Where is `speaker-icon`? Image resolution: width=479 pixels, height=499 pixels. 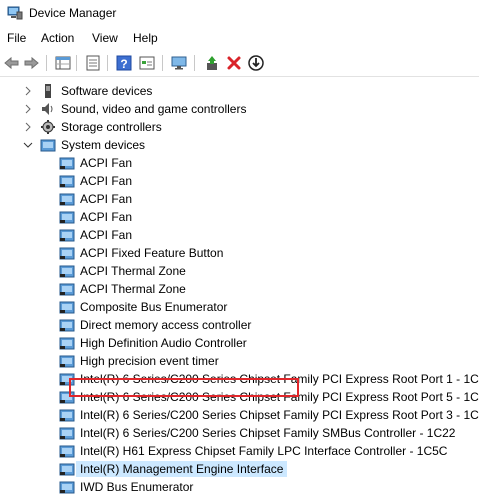
speaker-icon is located at coordinates (48, 109).